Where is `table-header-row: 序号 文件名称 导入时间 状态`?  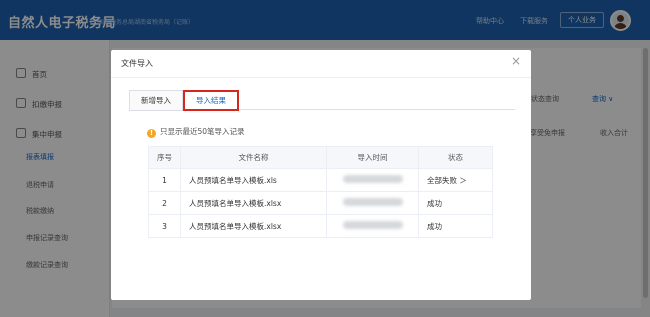 table-header-row: 序号 文件名称 导入时间 状态 is located at coordinates (320, 157).